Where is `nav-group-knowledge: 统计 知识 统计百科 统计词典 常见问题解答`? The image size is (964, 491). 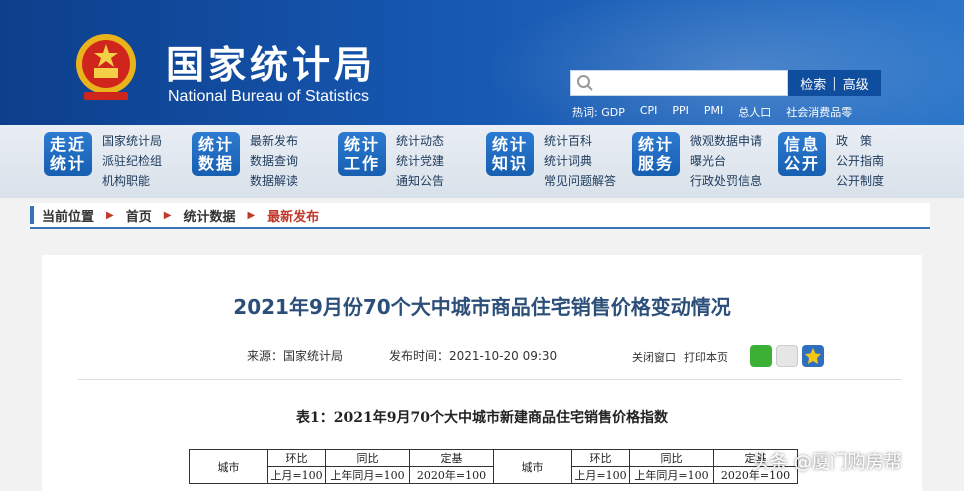
nav-group-knowledge: 统计 知识 统计百科 统计词典 常见问题解答 is located at coordinates (551, 161).